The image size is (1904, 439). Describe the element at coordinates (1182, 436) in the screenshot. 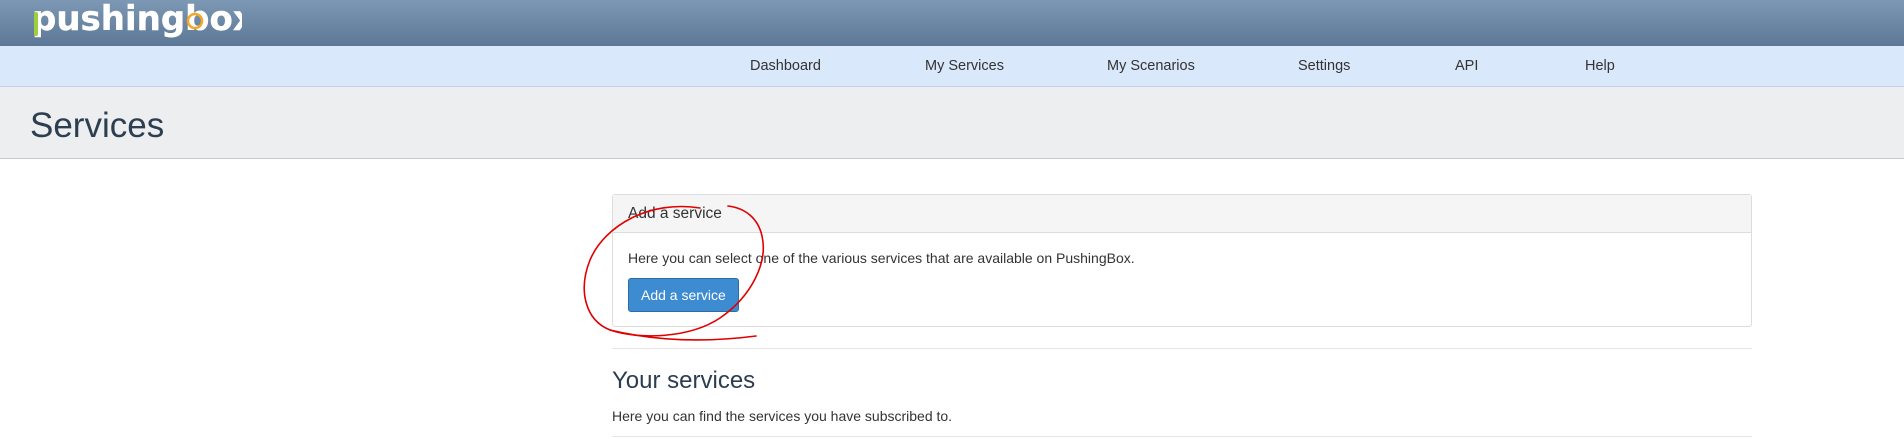

I see `section-divider-bottom` at that location.